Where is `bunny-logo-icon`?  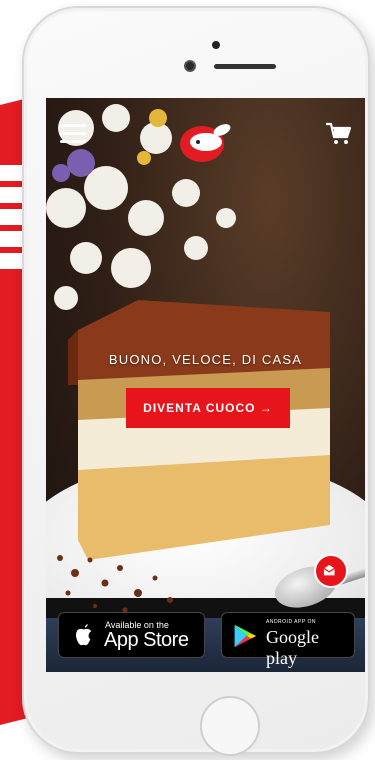 bunny-logo-icon is located at coordinates (206, 142).